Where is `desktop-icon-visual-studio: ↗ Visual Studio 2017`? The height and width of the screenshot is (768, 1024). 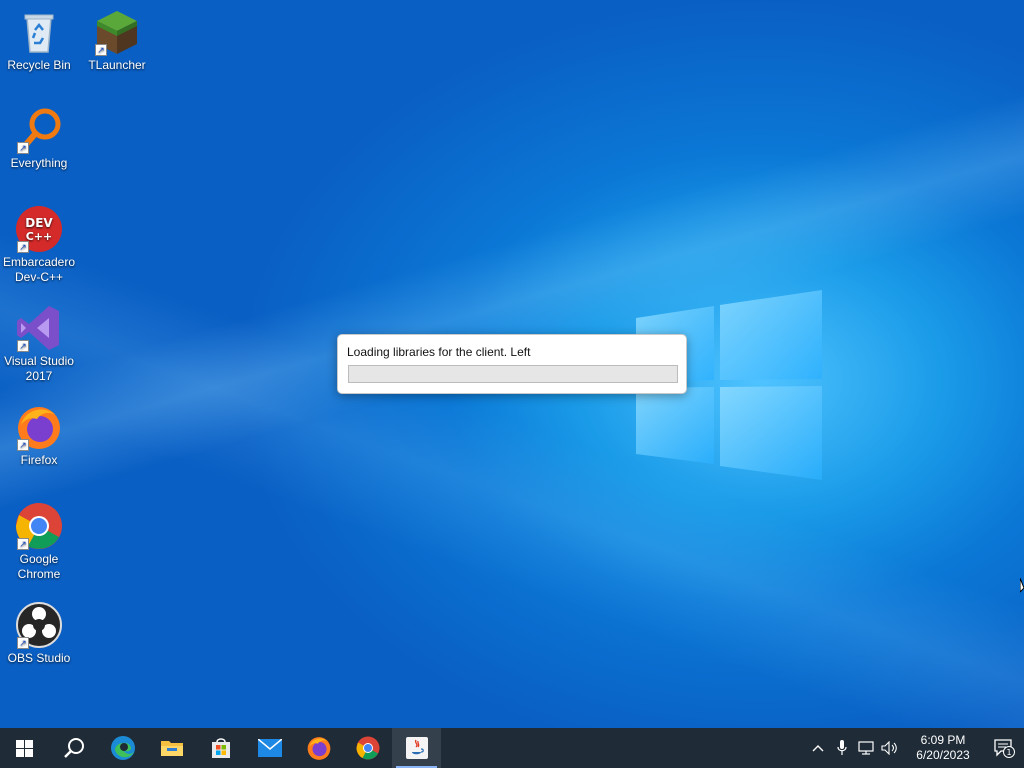
desktop-icon-visual-studio: ↗ Visual Studio 2017 is located at coordinates (39, 344).